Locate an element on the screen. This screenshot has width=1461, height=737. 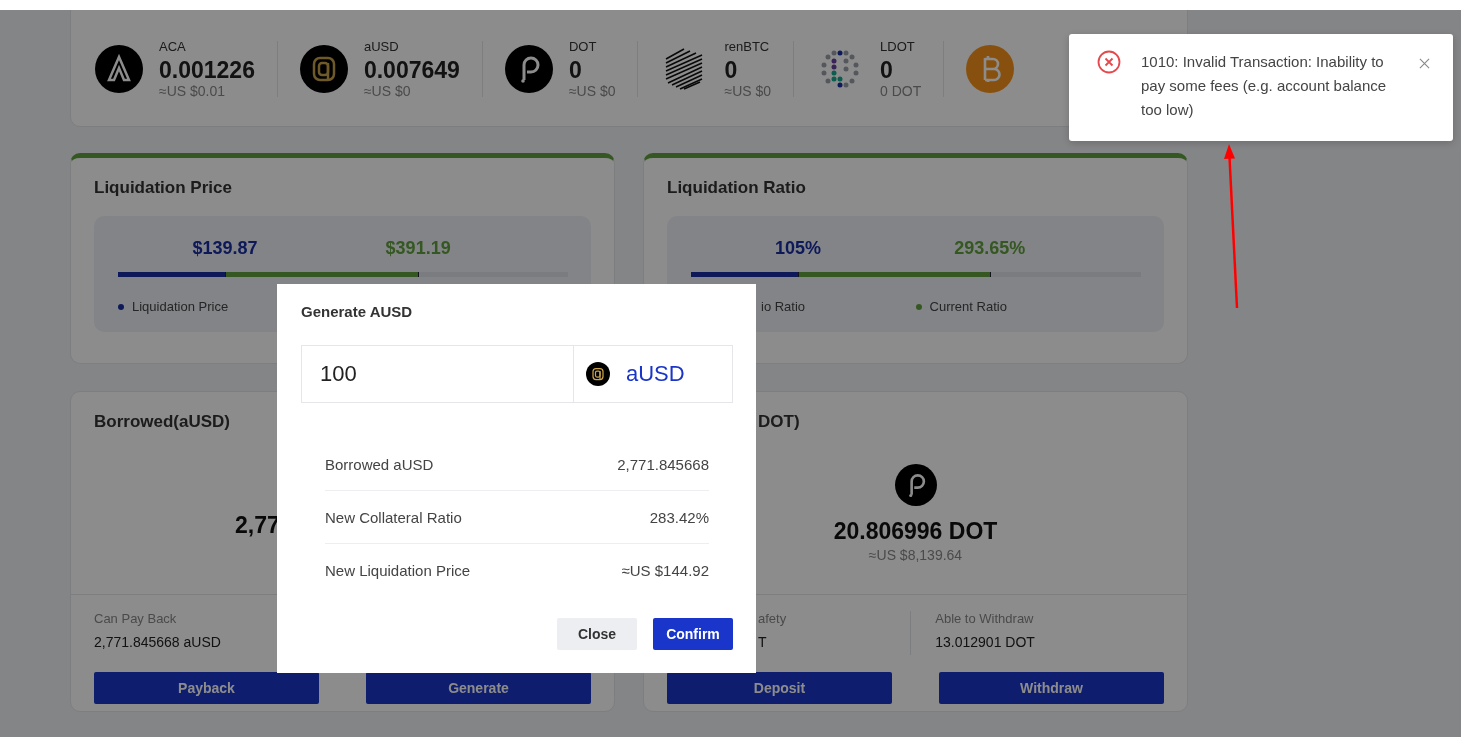
legend-label: Liquidation Price is located at coordinates (180, 306).